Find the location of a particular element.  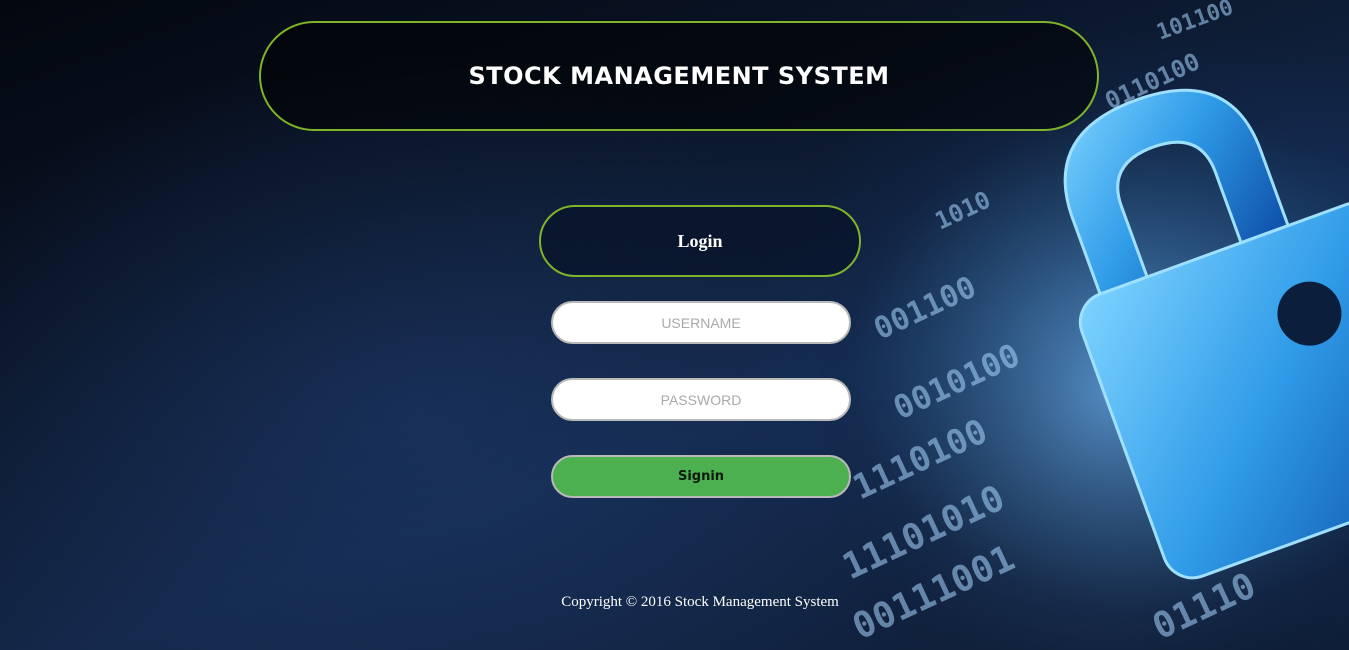

app-title: STOCK MANAGEMENT SYSTEM is located at coordinates (679, 76).